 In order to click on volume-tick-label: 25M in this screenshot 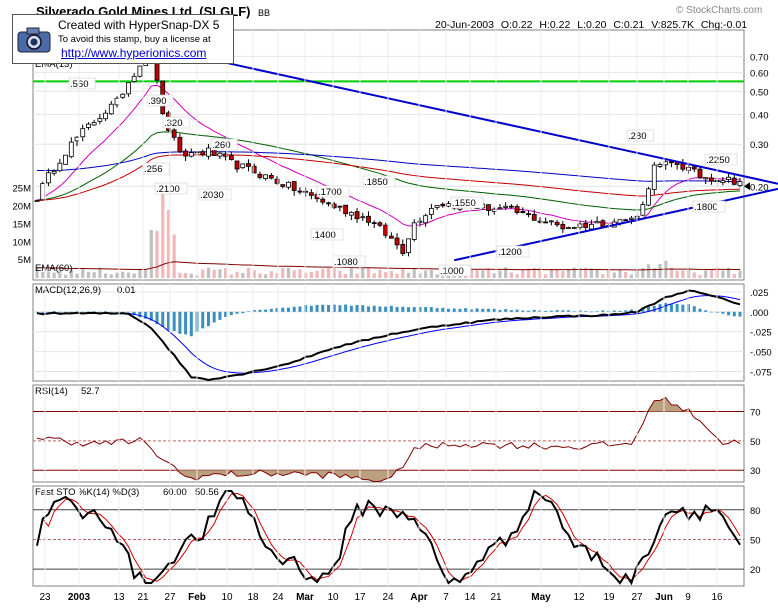, I will do `click(22, 189)`.